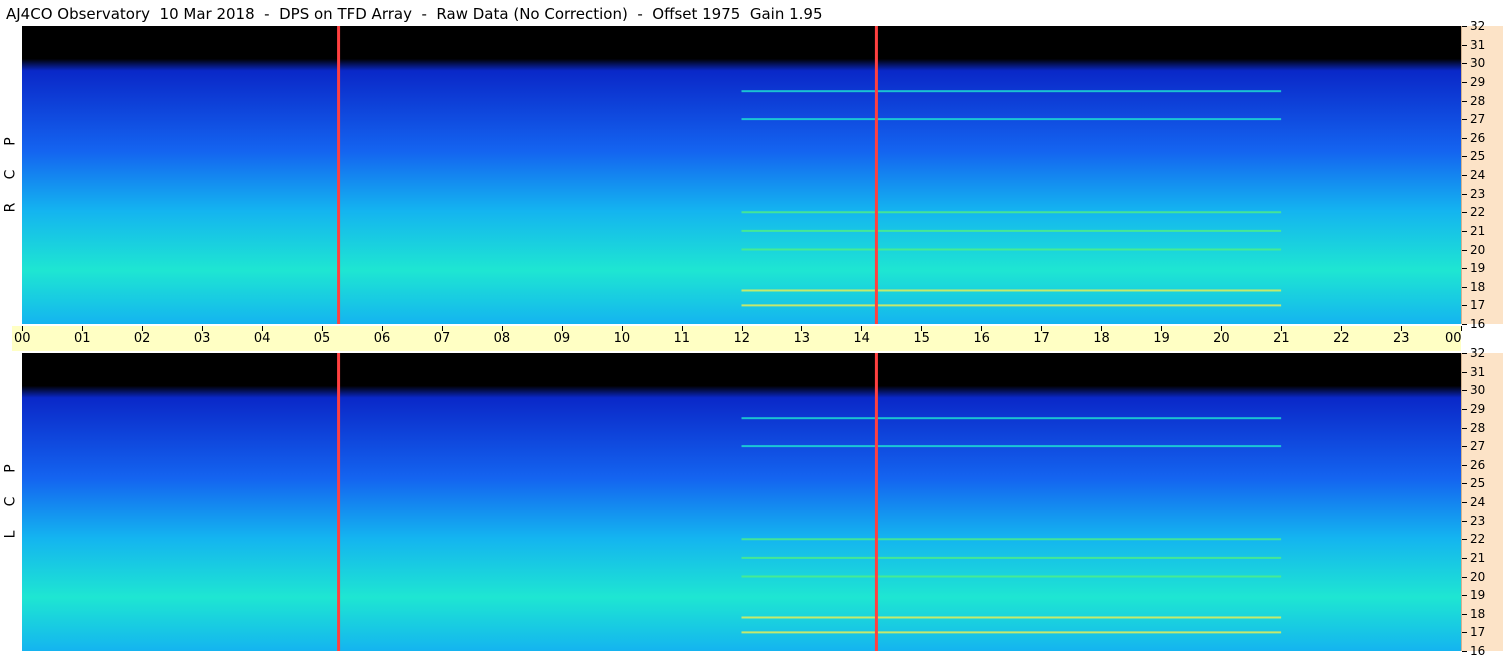  What do you see at coordinates (742, 338) in the screenshot?
I see `time-tick-label: 12` at bounding box center [742, 338].